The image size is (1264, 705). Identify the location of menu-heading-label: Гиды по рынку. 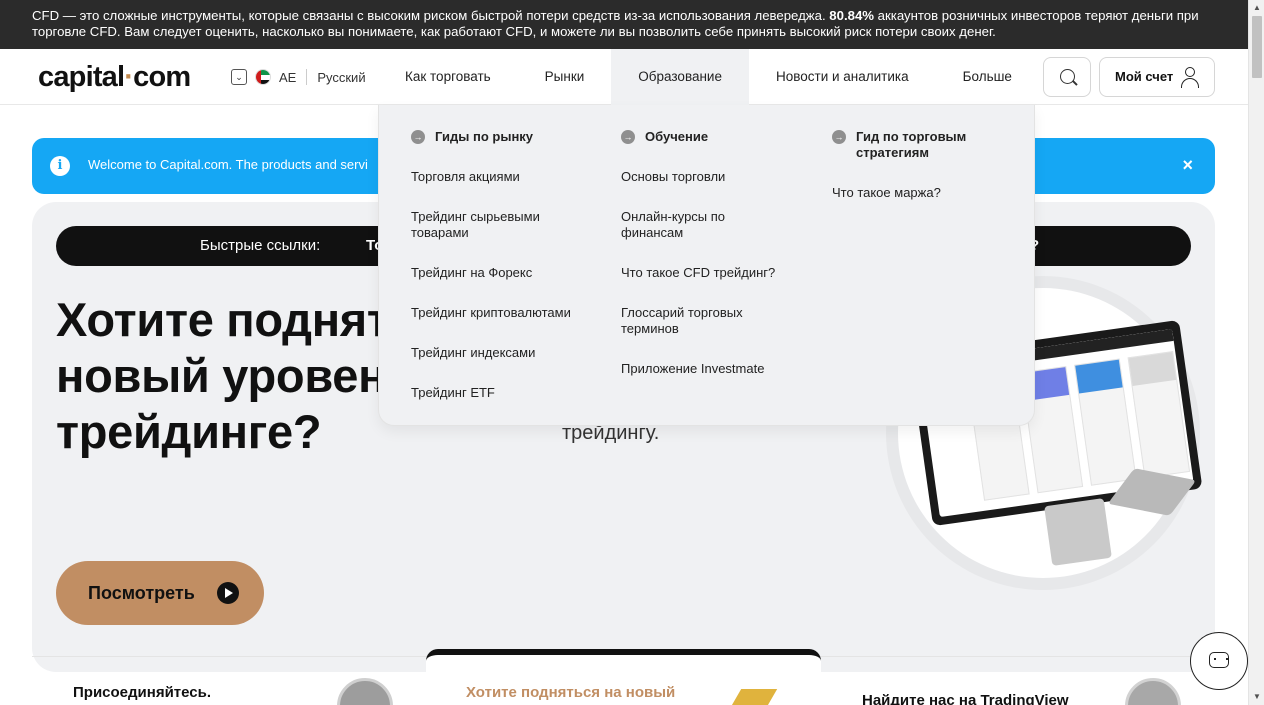
(484, 136).